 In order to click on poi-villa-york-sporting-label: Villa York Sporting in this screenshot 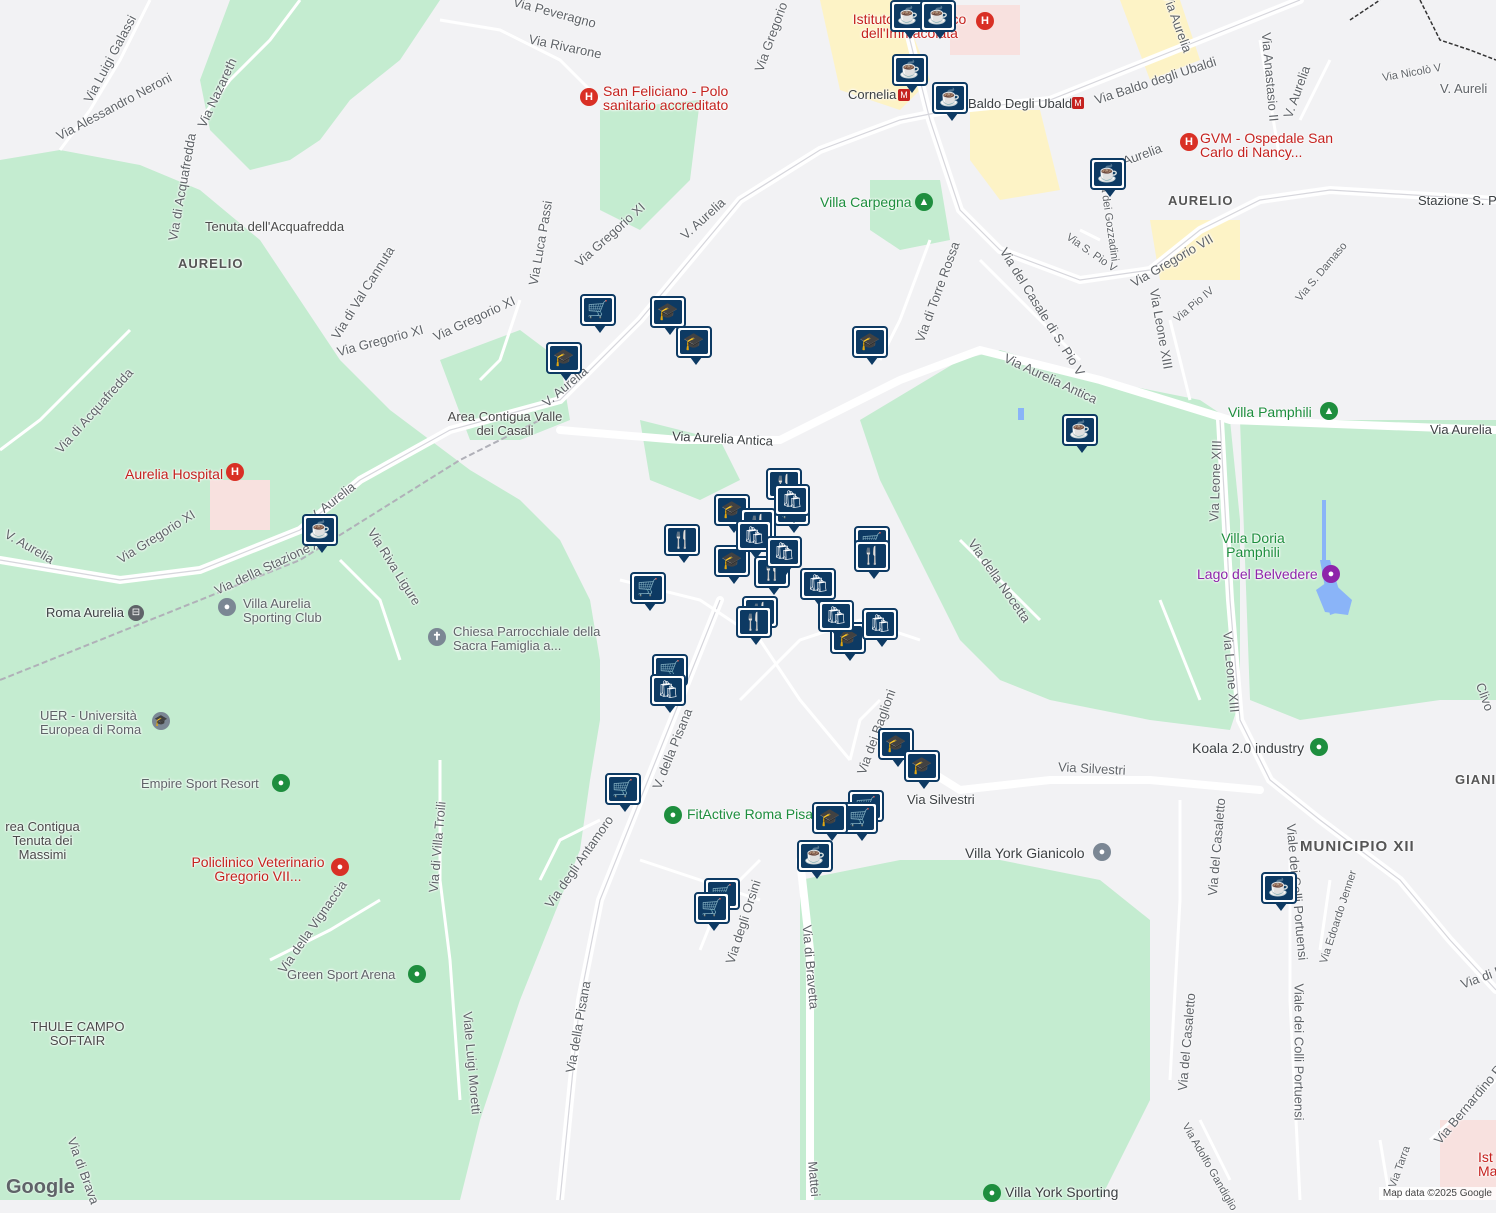, I will do `click(1062, 1192)`.